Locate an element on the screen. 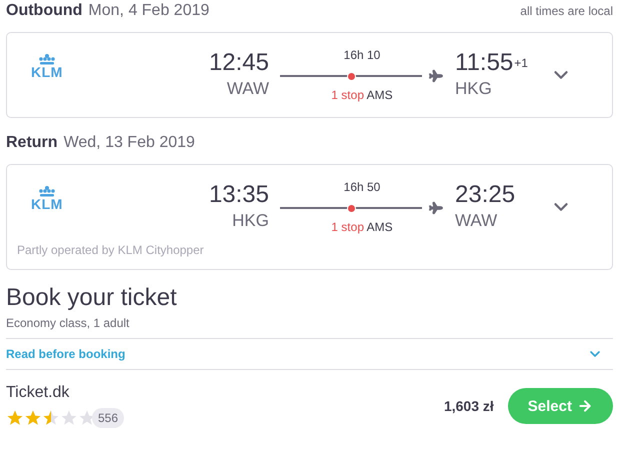 The width and height of the screenshot is (619, 450). departure-airport: HKG is located at coordinates (250, 221).